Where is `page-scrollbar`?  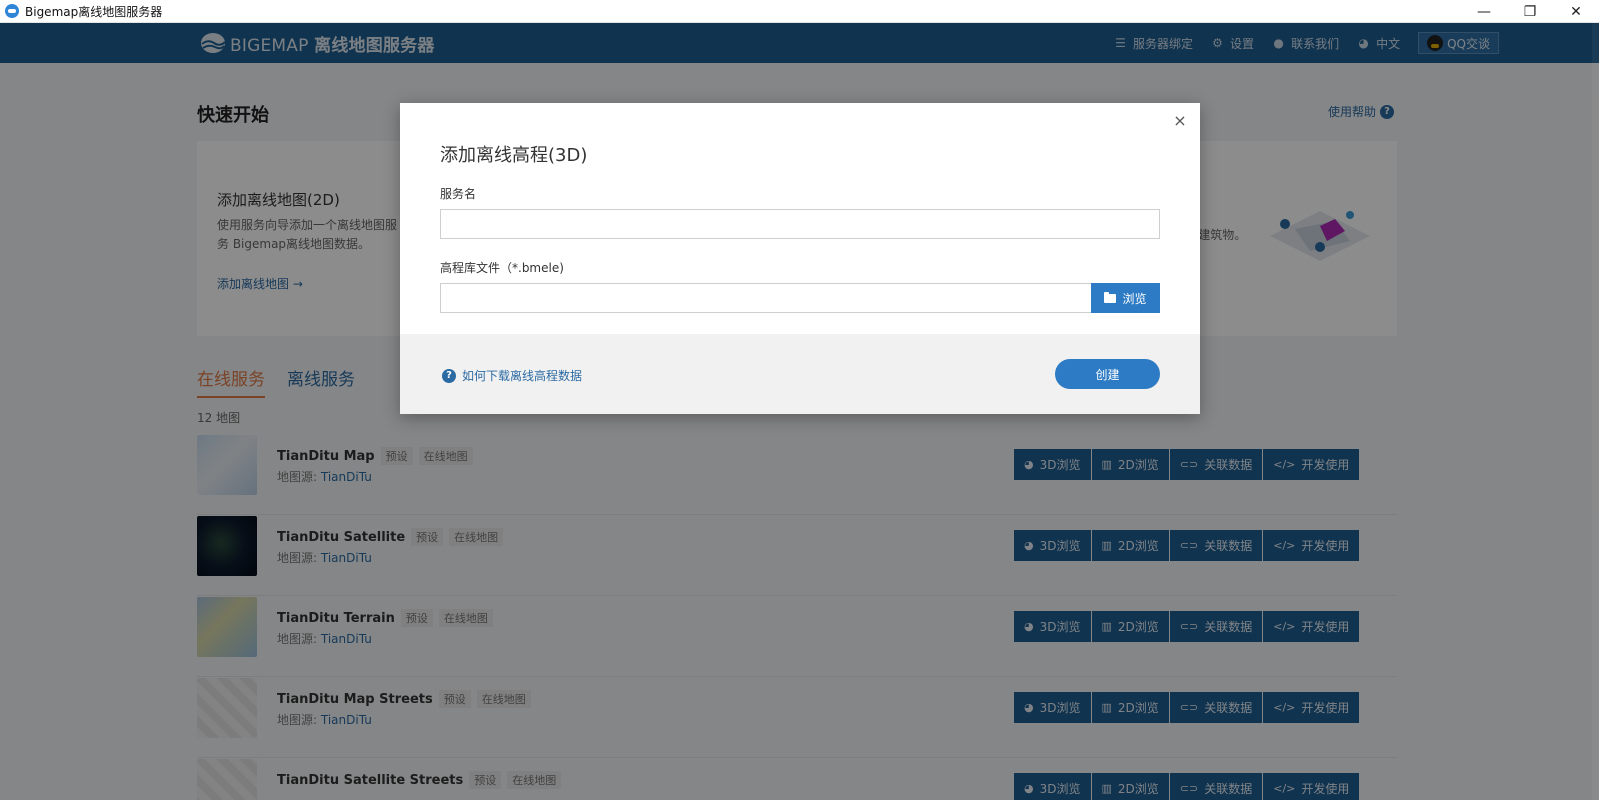
page-scrollbar is located at coordinates (1595, 411).